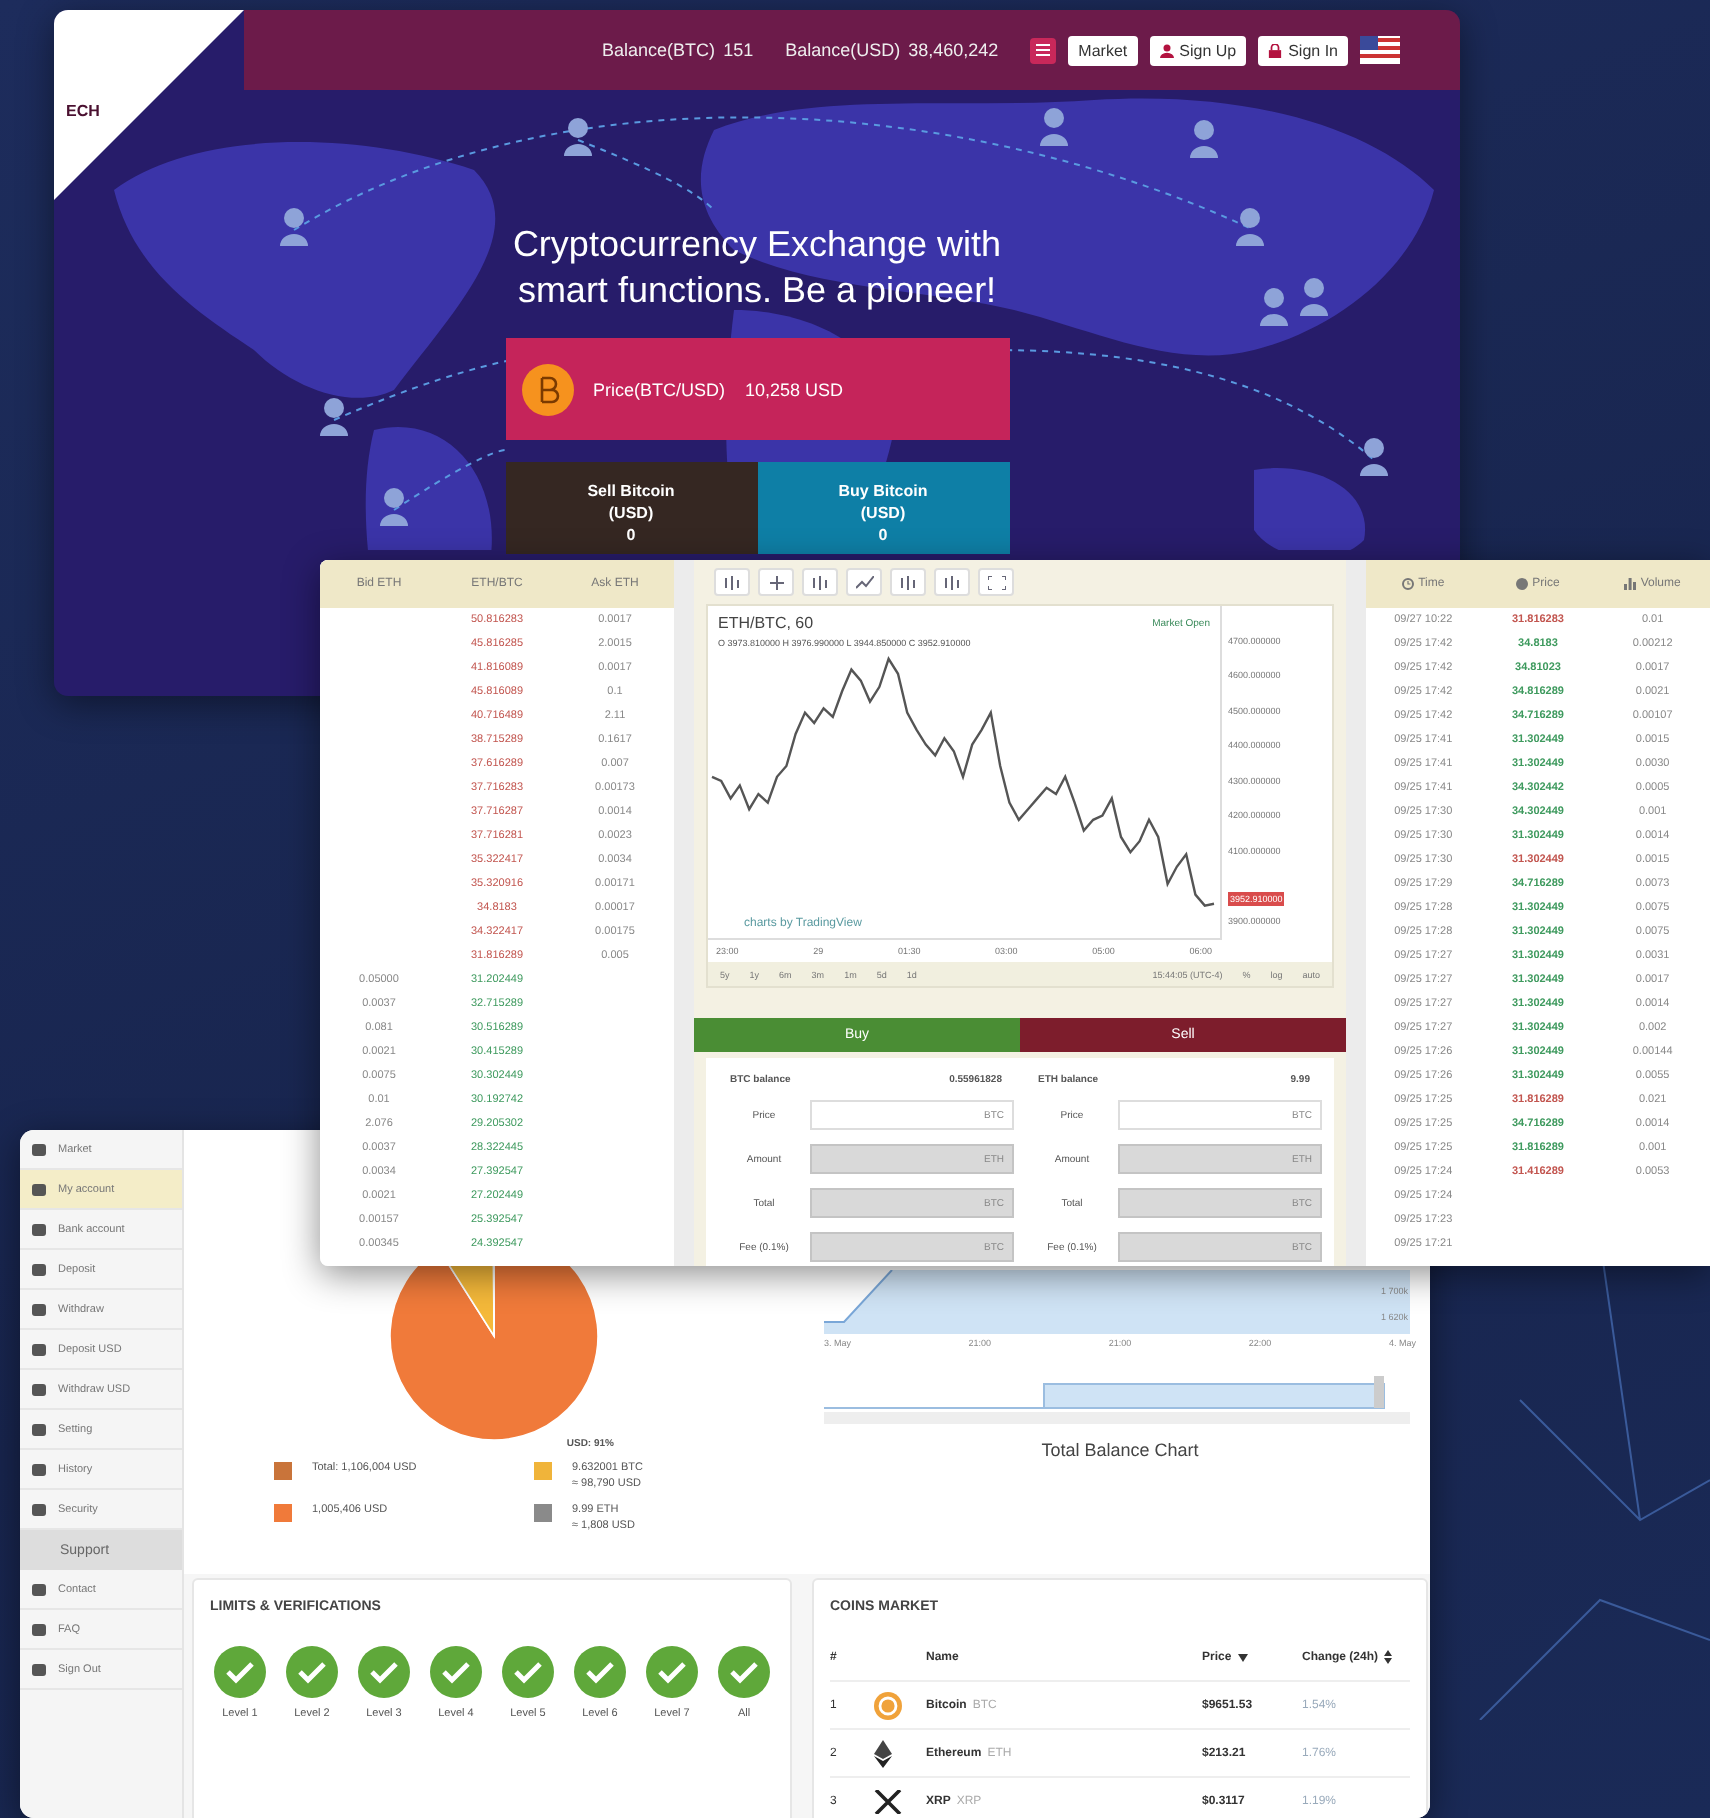 This screenshot has width=1710, height=1818. Describe the element at coordinates (883, 491) in the screenshot. I see `panel-title: Buy Bitcoin` at that location.